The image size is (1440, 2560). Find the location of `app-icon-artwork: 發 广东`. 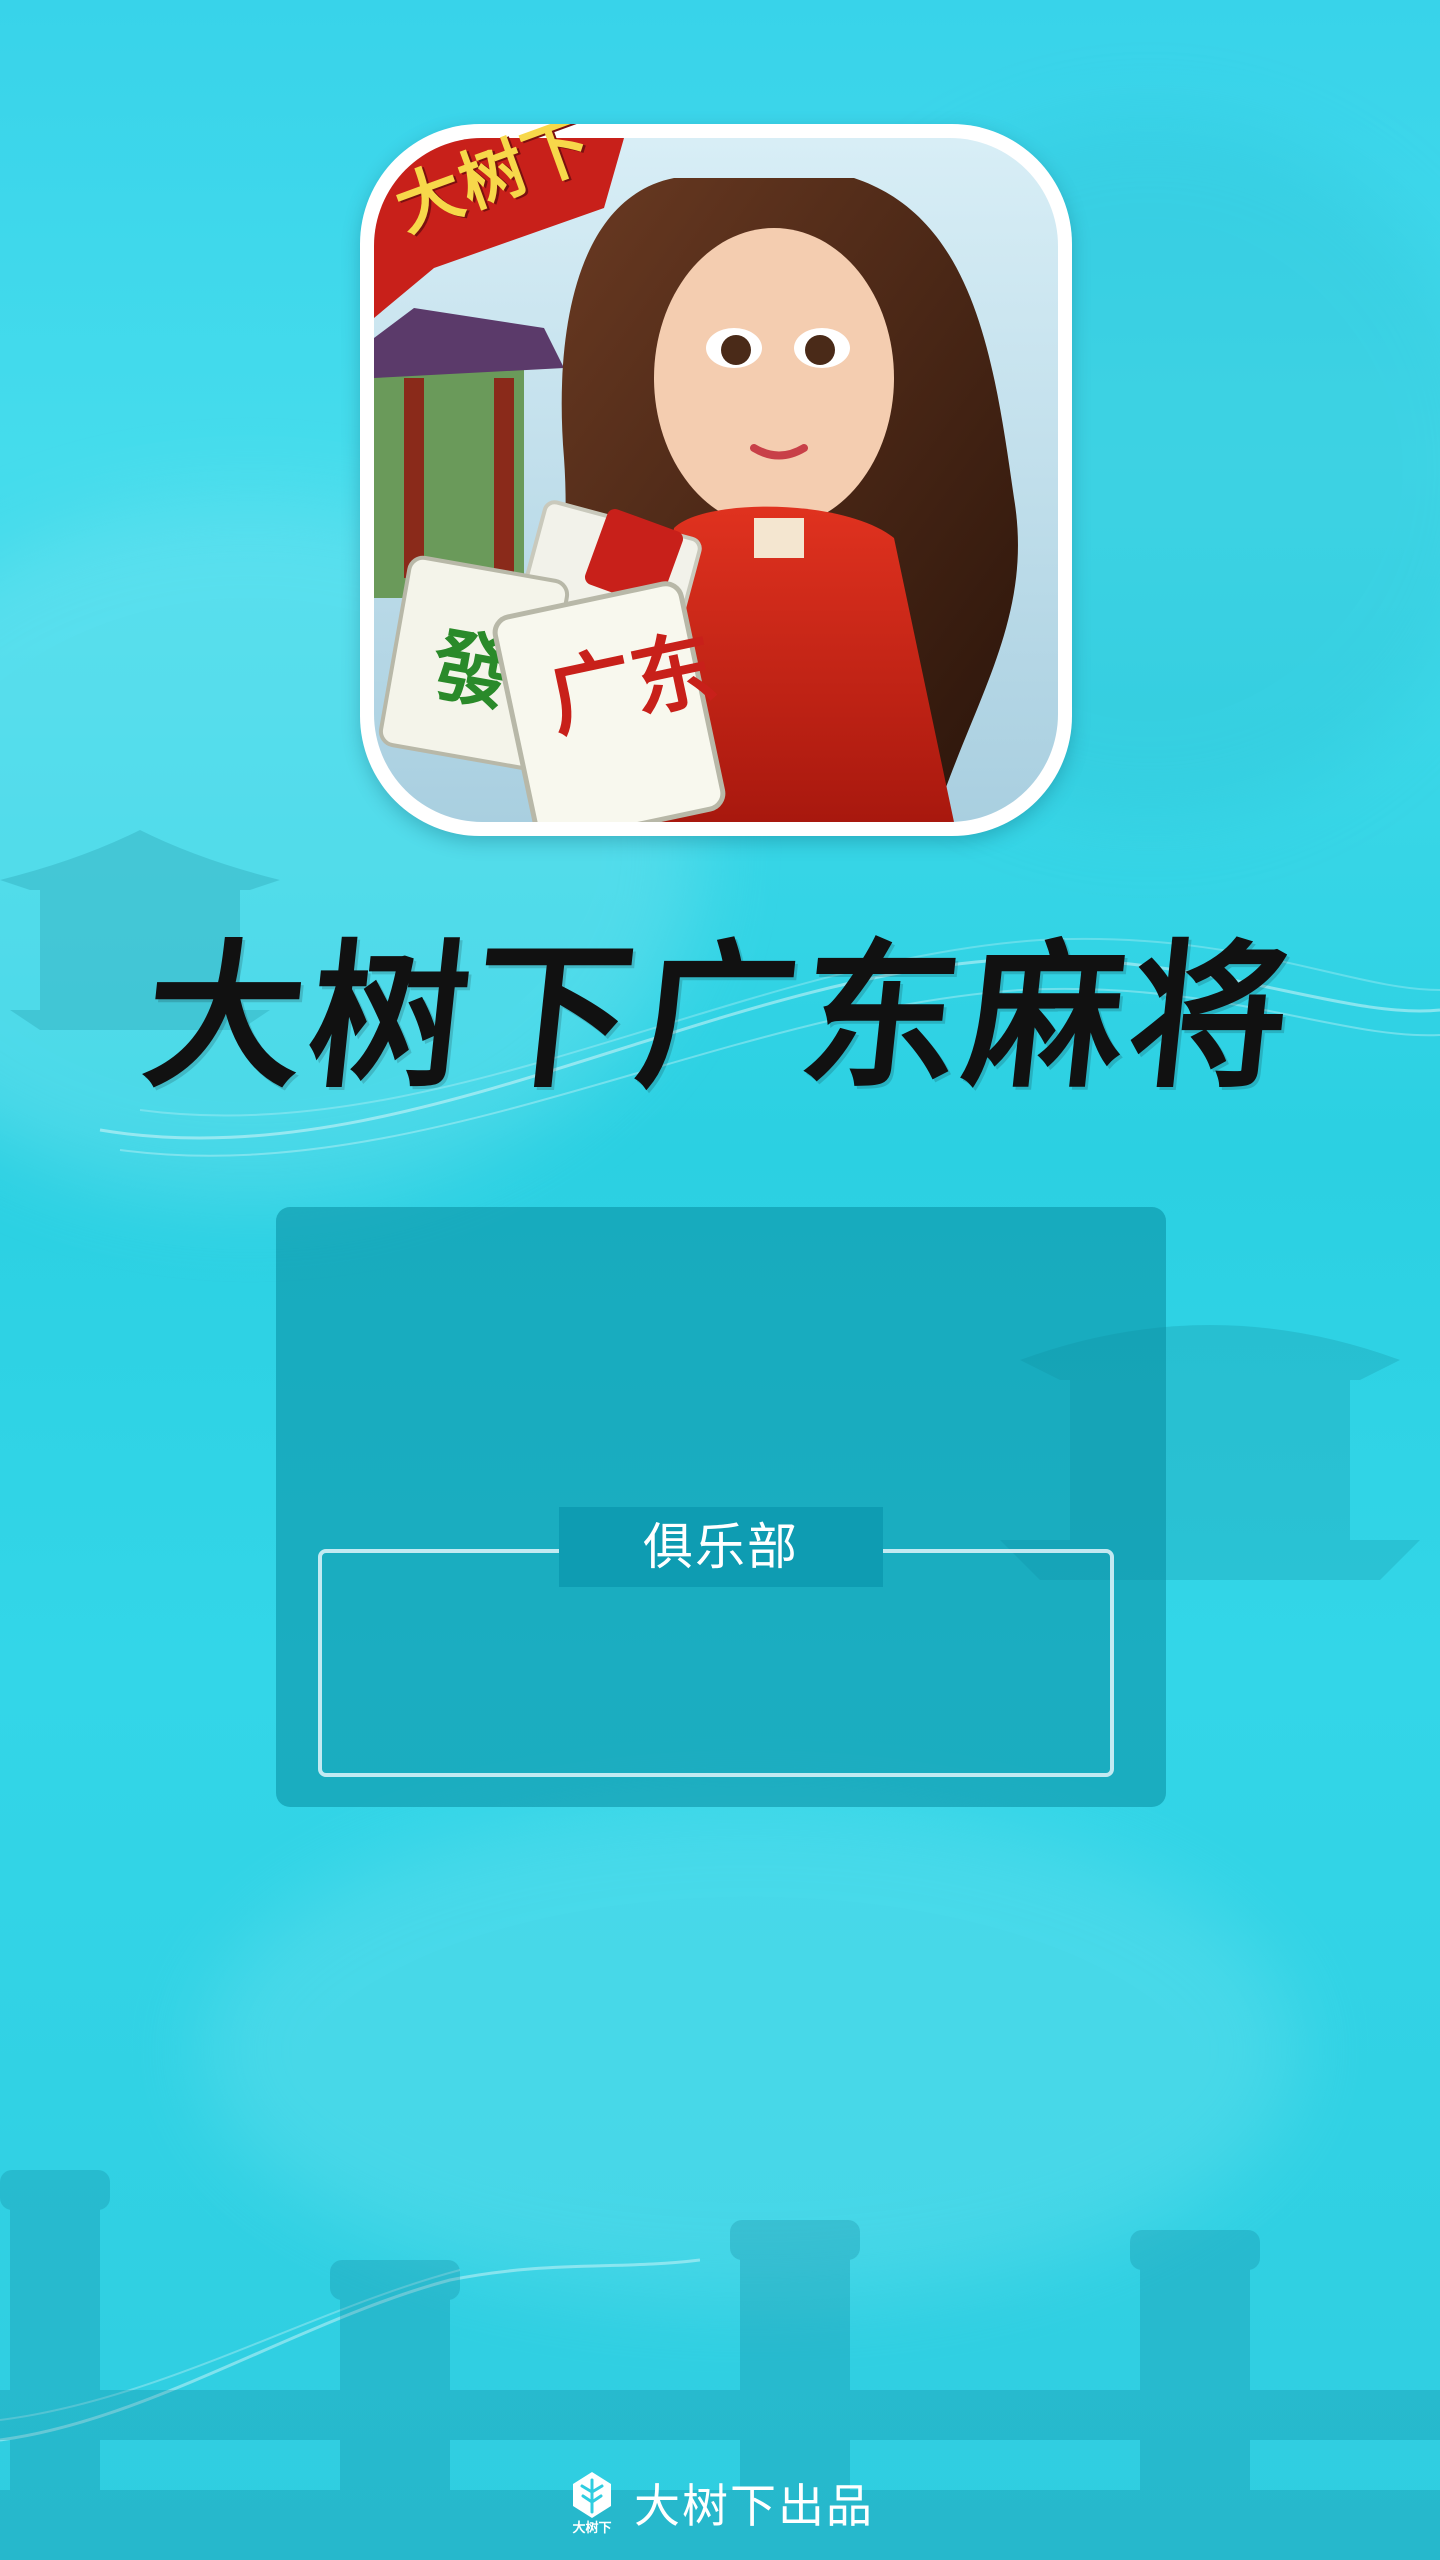

app-icon-artwork: 發 广东 is located at coordinates (716, 480).